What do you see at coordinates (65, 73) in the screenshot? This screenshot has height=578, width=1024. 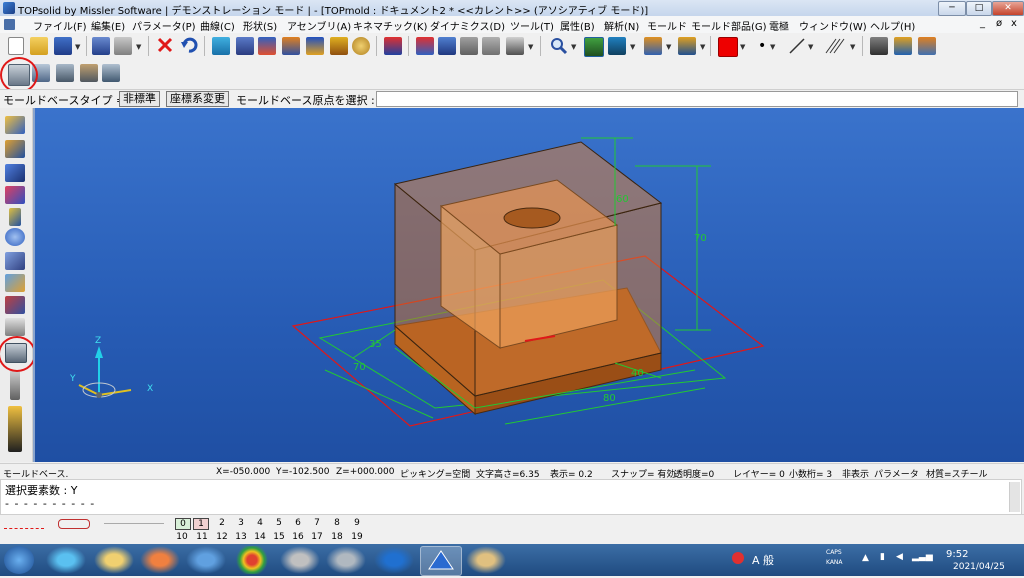 I see `mold-eye-icon` at bounding box center [65, 73].